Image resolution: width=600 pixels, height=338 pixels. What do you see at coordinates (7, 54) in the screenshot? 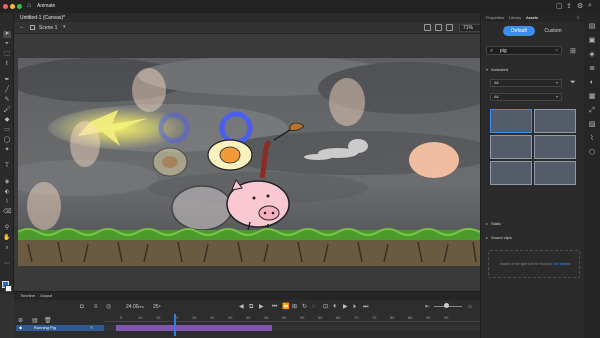
I see `free-transform-tool-icon: ⬚` at bounding box center [7, 54].